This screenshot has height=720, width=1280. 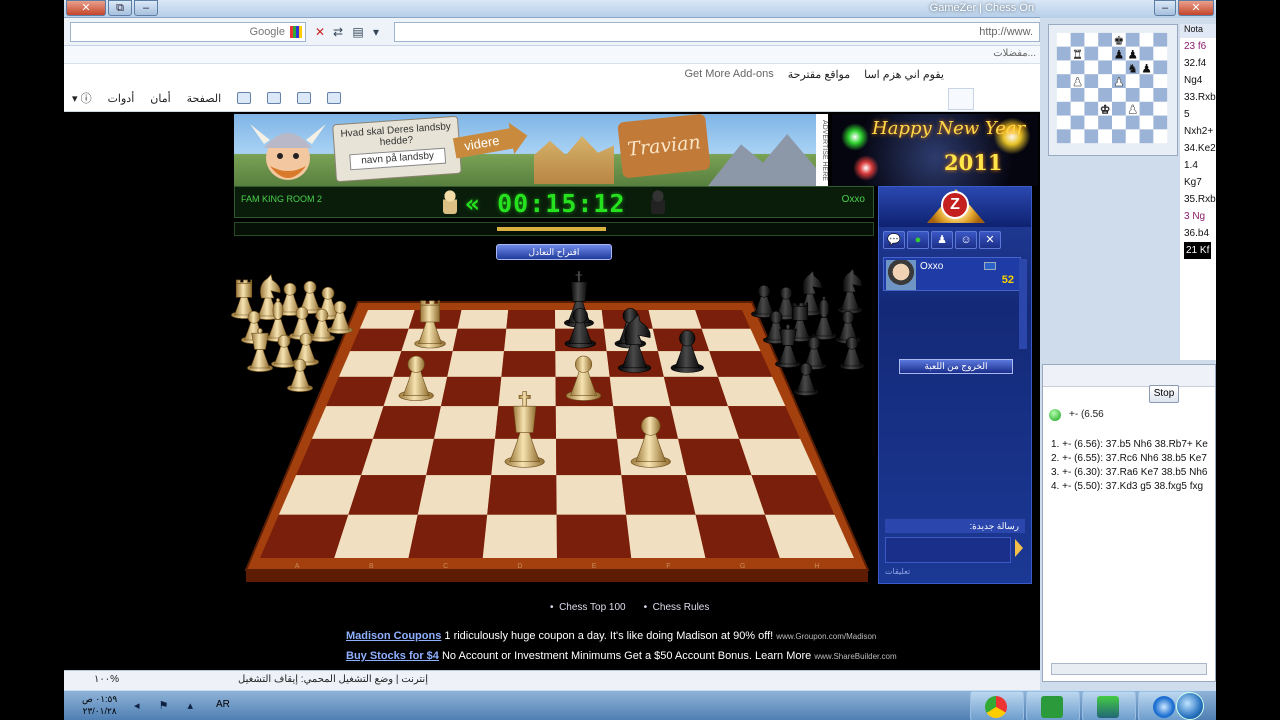 I want to click on ad-source: www.Groupon.com/Madison, so click(x=826, y=636).